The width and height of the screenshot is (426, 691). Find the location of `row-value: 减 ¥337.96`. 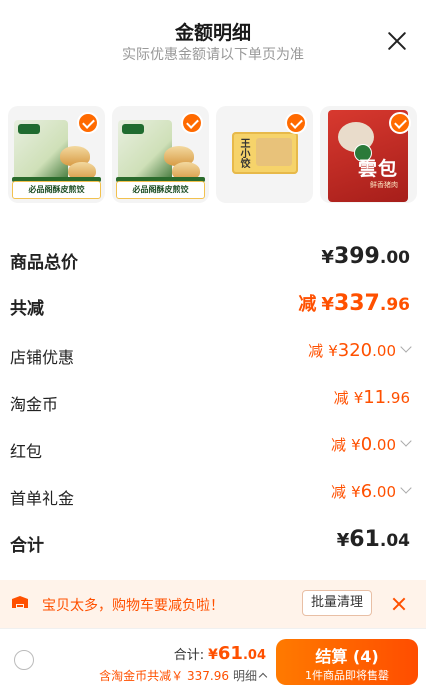

row-value: 减 ¥337.96 is located at coordinates (354, 303).